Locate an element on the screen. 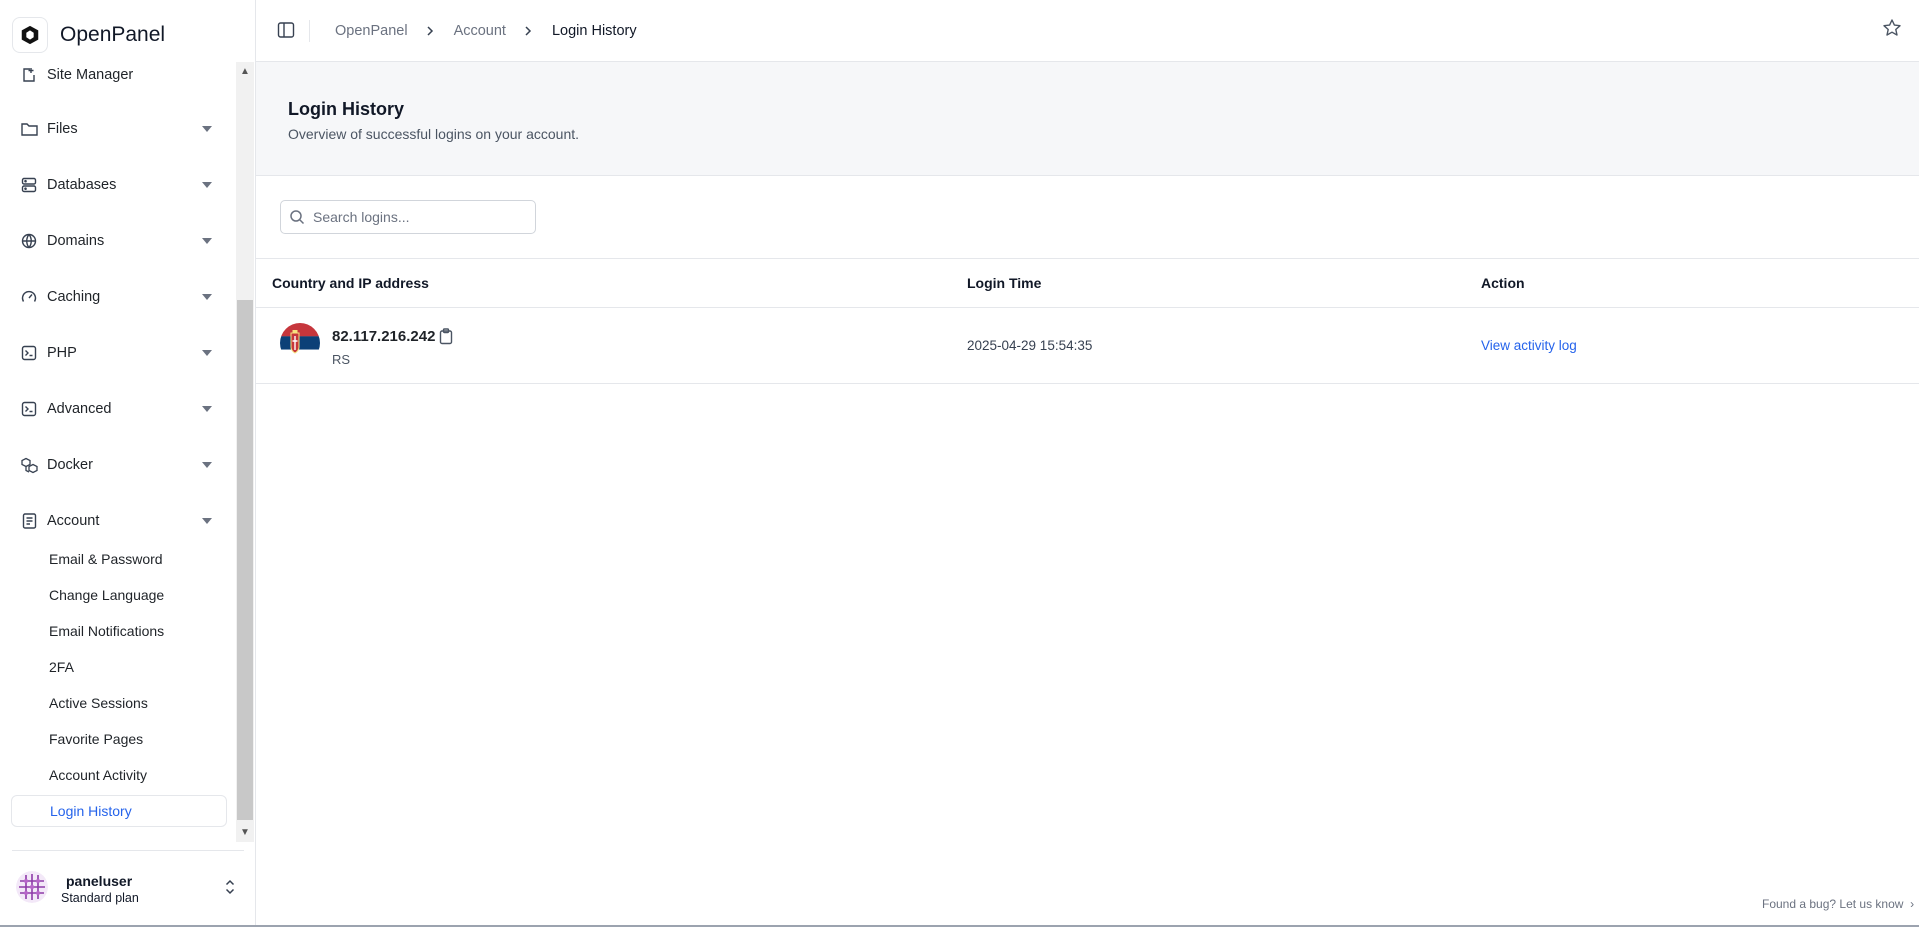 Image resolution: width=1919 pixels, height=927 pixels. breadcrumb: OpenPanel Account Login History is located at coordinates (486, 31).